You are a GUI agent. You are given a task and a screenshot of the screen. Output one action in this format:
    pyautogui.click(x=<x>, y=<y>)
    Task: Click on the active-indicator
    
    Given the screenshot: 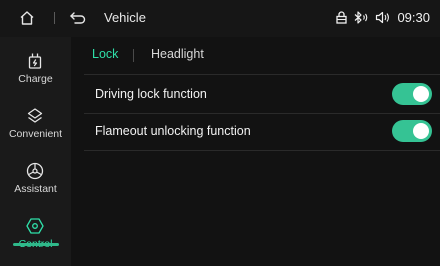 What is the action you would take?
    pyautogui.click(x=36, y=244)
    